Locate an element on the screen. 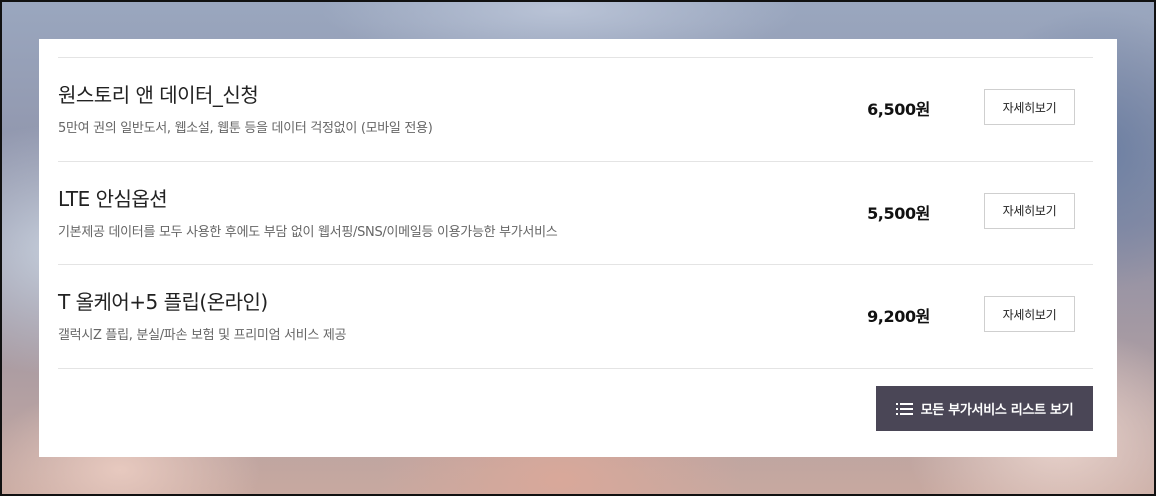  service-price: 9,200원 is located at coordinates (898, 316).